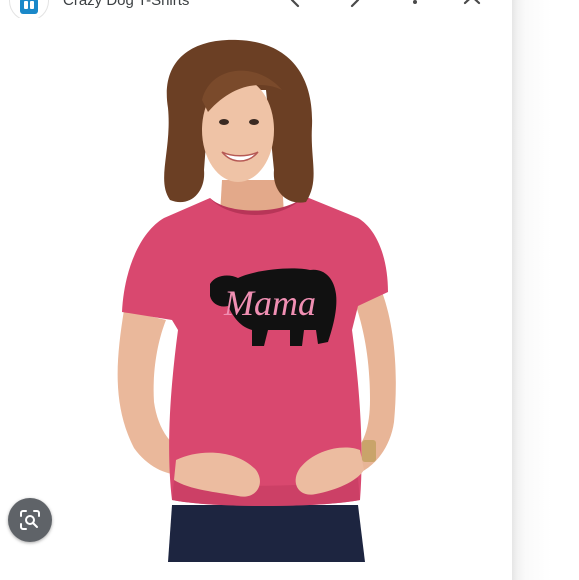 This screenshot has height=580, width=579. I want to click on image-viewer-header: Crazy Dog T-Shirts, so click(256, 9).